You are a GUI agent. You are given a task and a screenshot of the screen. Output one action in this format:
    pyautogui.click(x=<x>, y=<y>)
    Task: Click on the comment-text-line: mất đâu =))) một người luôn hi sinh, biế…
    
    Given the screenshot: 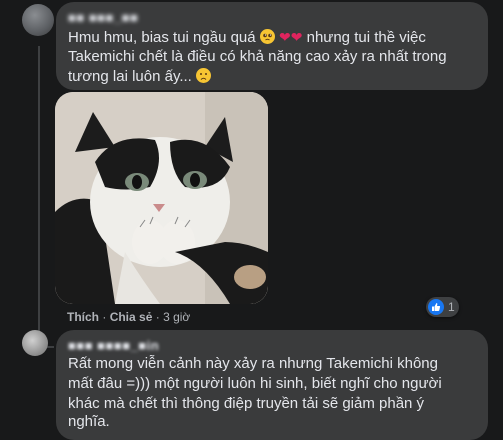 What is the action you would take?
    pyautogui.click(x=255, y=383)
    